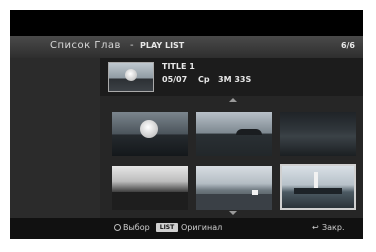 Image resolution: width=376 pixels, height=252 pixels. What do you see at coordinates (117, 227) in the screenshot?
I see `select-button-icon` at bounding box center [117, 227].